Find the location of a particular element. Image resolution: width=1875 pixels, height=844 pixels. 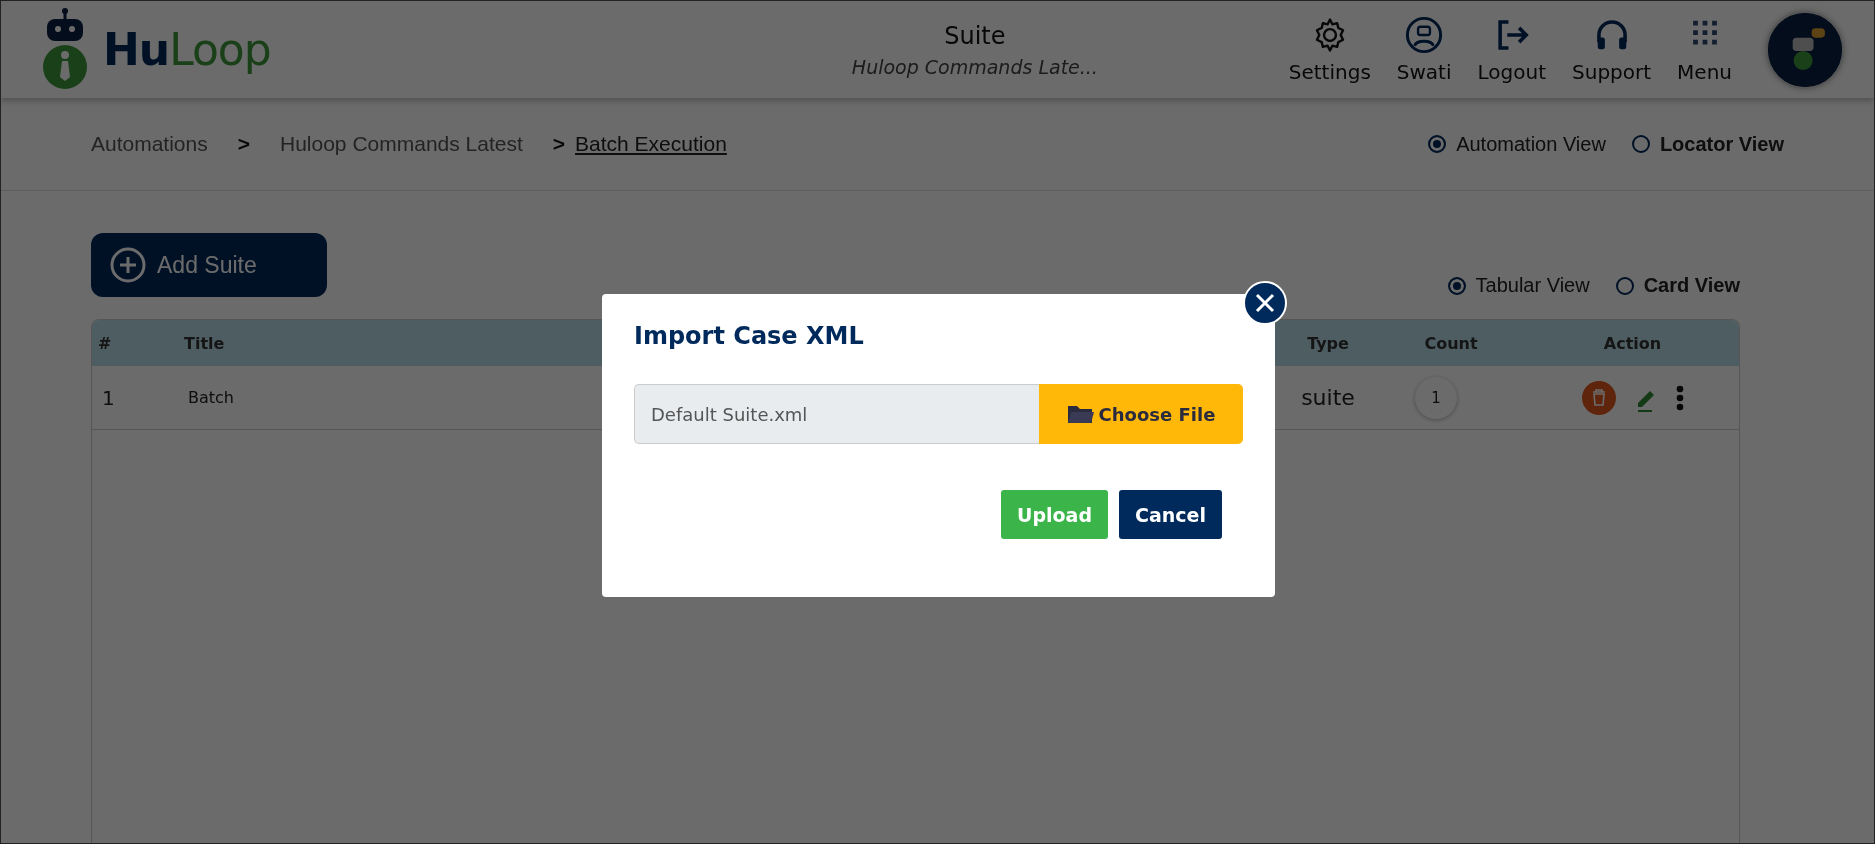

breadcrumb-item: Automations is located at coordinates (149, 144).